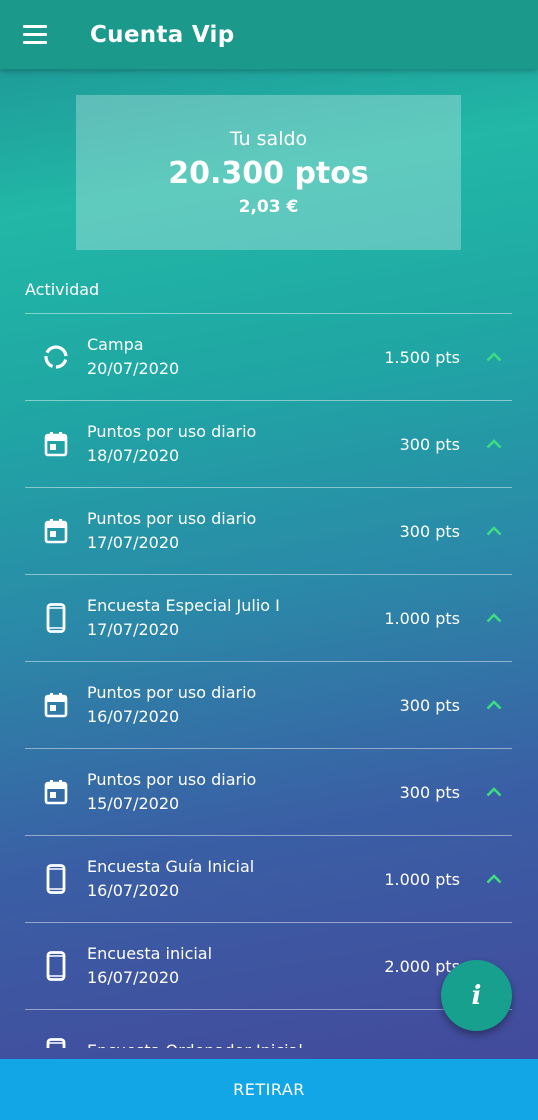  I want to click on list-item: Campa 20/07/2020 1.500 pts, so click(268, 356).